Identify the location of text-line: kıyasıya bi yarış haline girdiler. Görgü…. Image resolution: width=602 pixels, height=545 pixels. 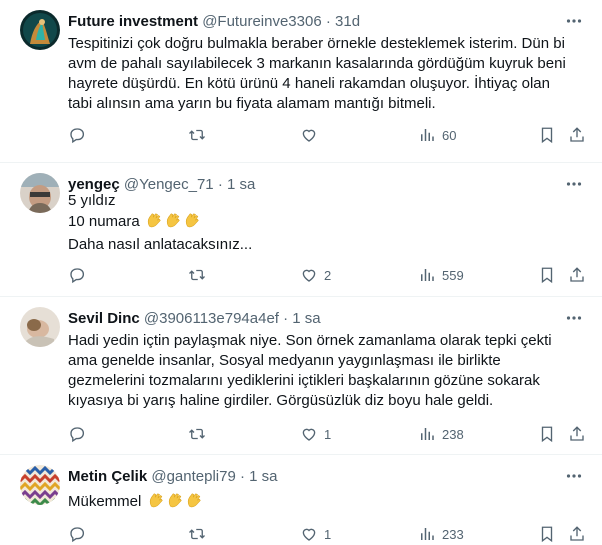
(281, 400).